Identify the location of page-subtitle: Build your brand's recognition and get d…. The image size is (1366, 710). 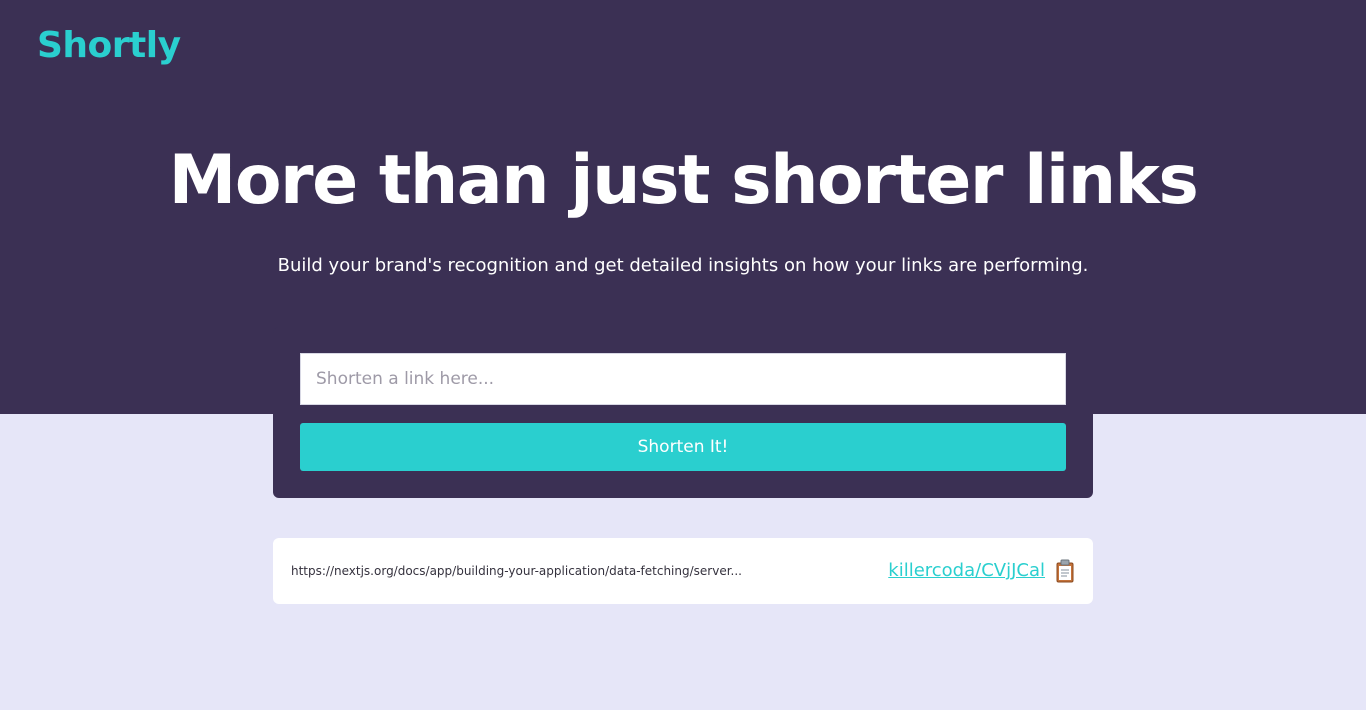
(683, 265).